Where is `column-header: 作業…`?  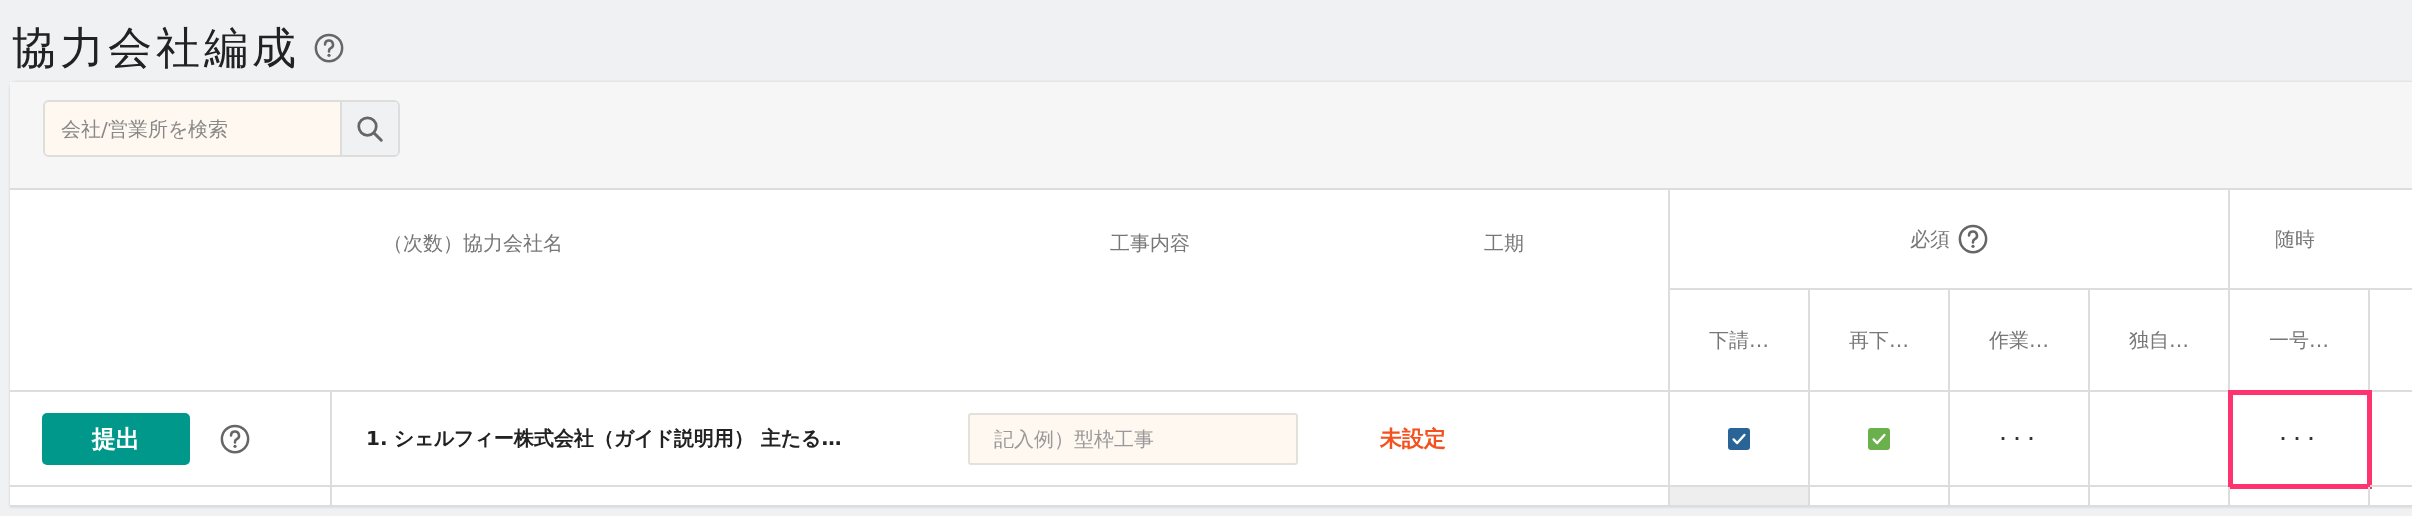 column-header: 作業… is located at coordinates (2019, 340).